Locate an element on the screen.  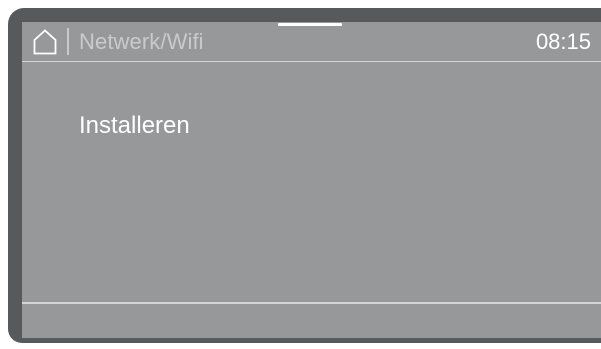
top-handle is located at coordinates (310, 24).